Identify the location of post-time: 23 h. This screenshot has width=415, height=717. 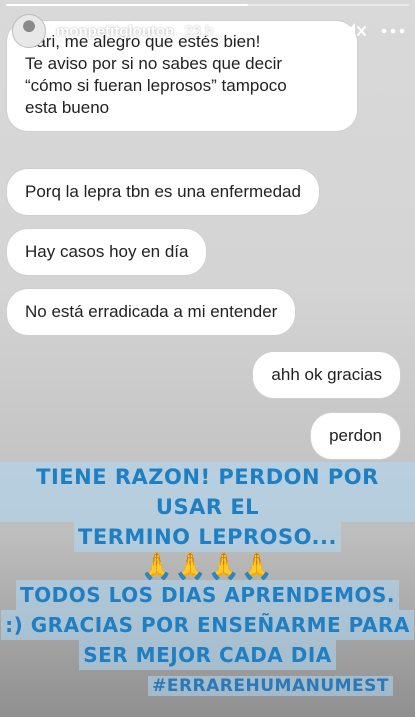
(199, 31).